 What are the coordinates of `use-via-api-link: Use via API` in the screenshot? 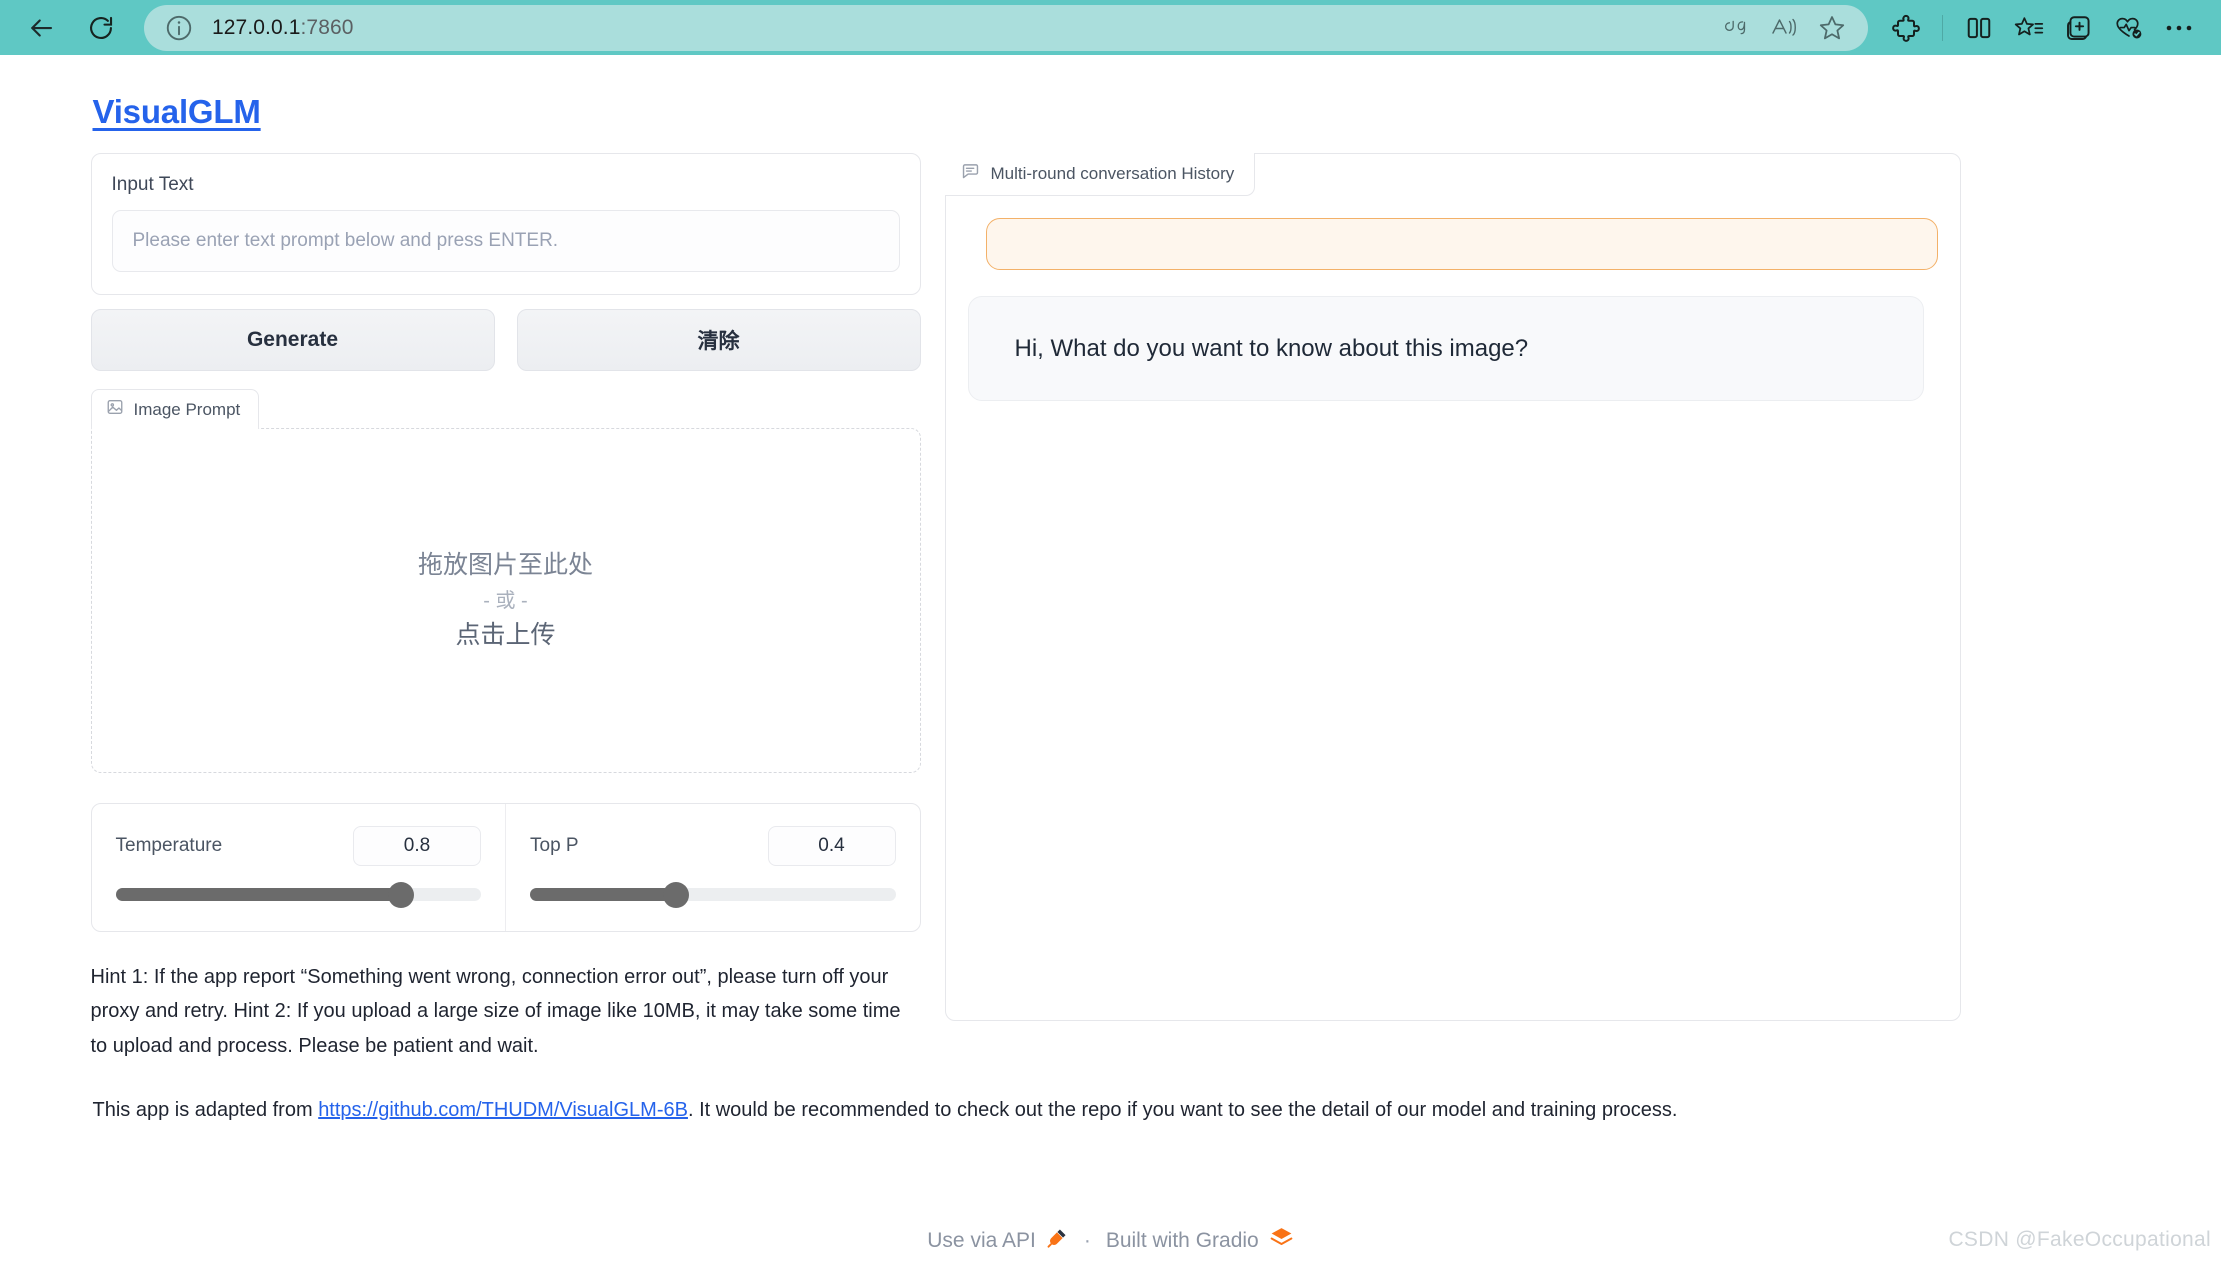 It's located at (998, 1240).